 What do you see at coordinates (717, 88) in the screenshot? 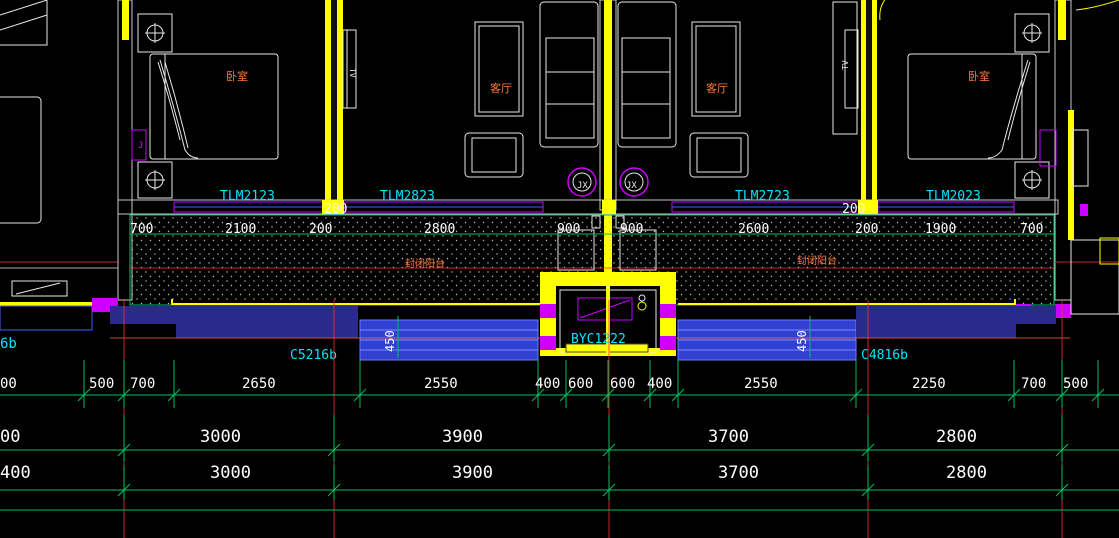
I see `room-label-living-right: 客厅` at bounding box center [717, 88].